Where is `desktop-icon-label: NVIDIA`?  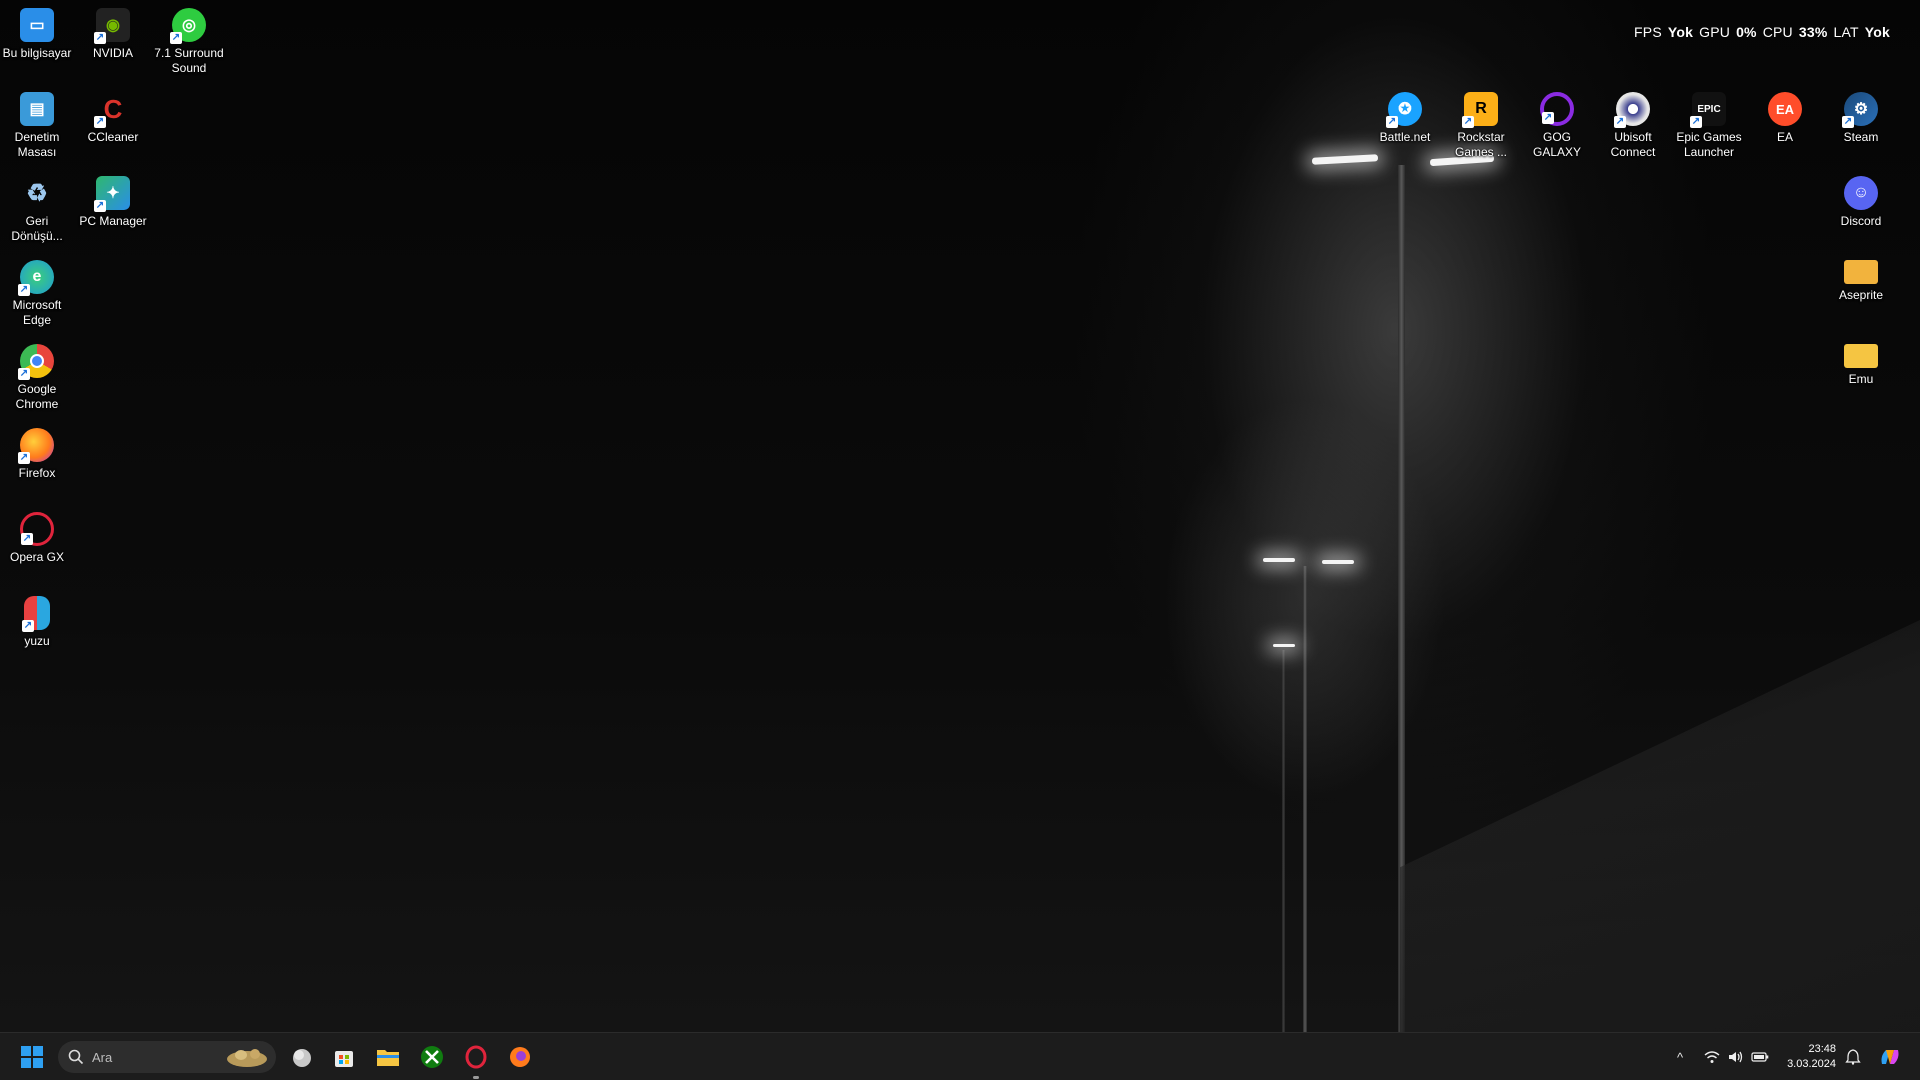 desktop-icon-label: NVIDIA is located at coordinates (112, 53).